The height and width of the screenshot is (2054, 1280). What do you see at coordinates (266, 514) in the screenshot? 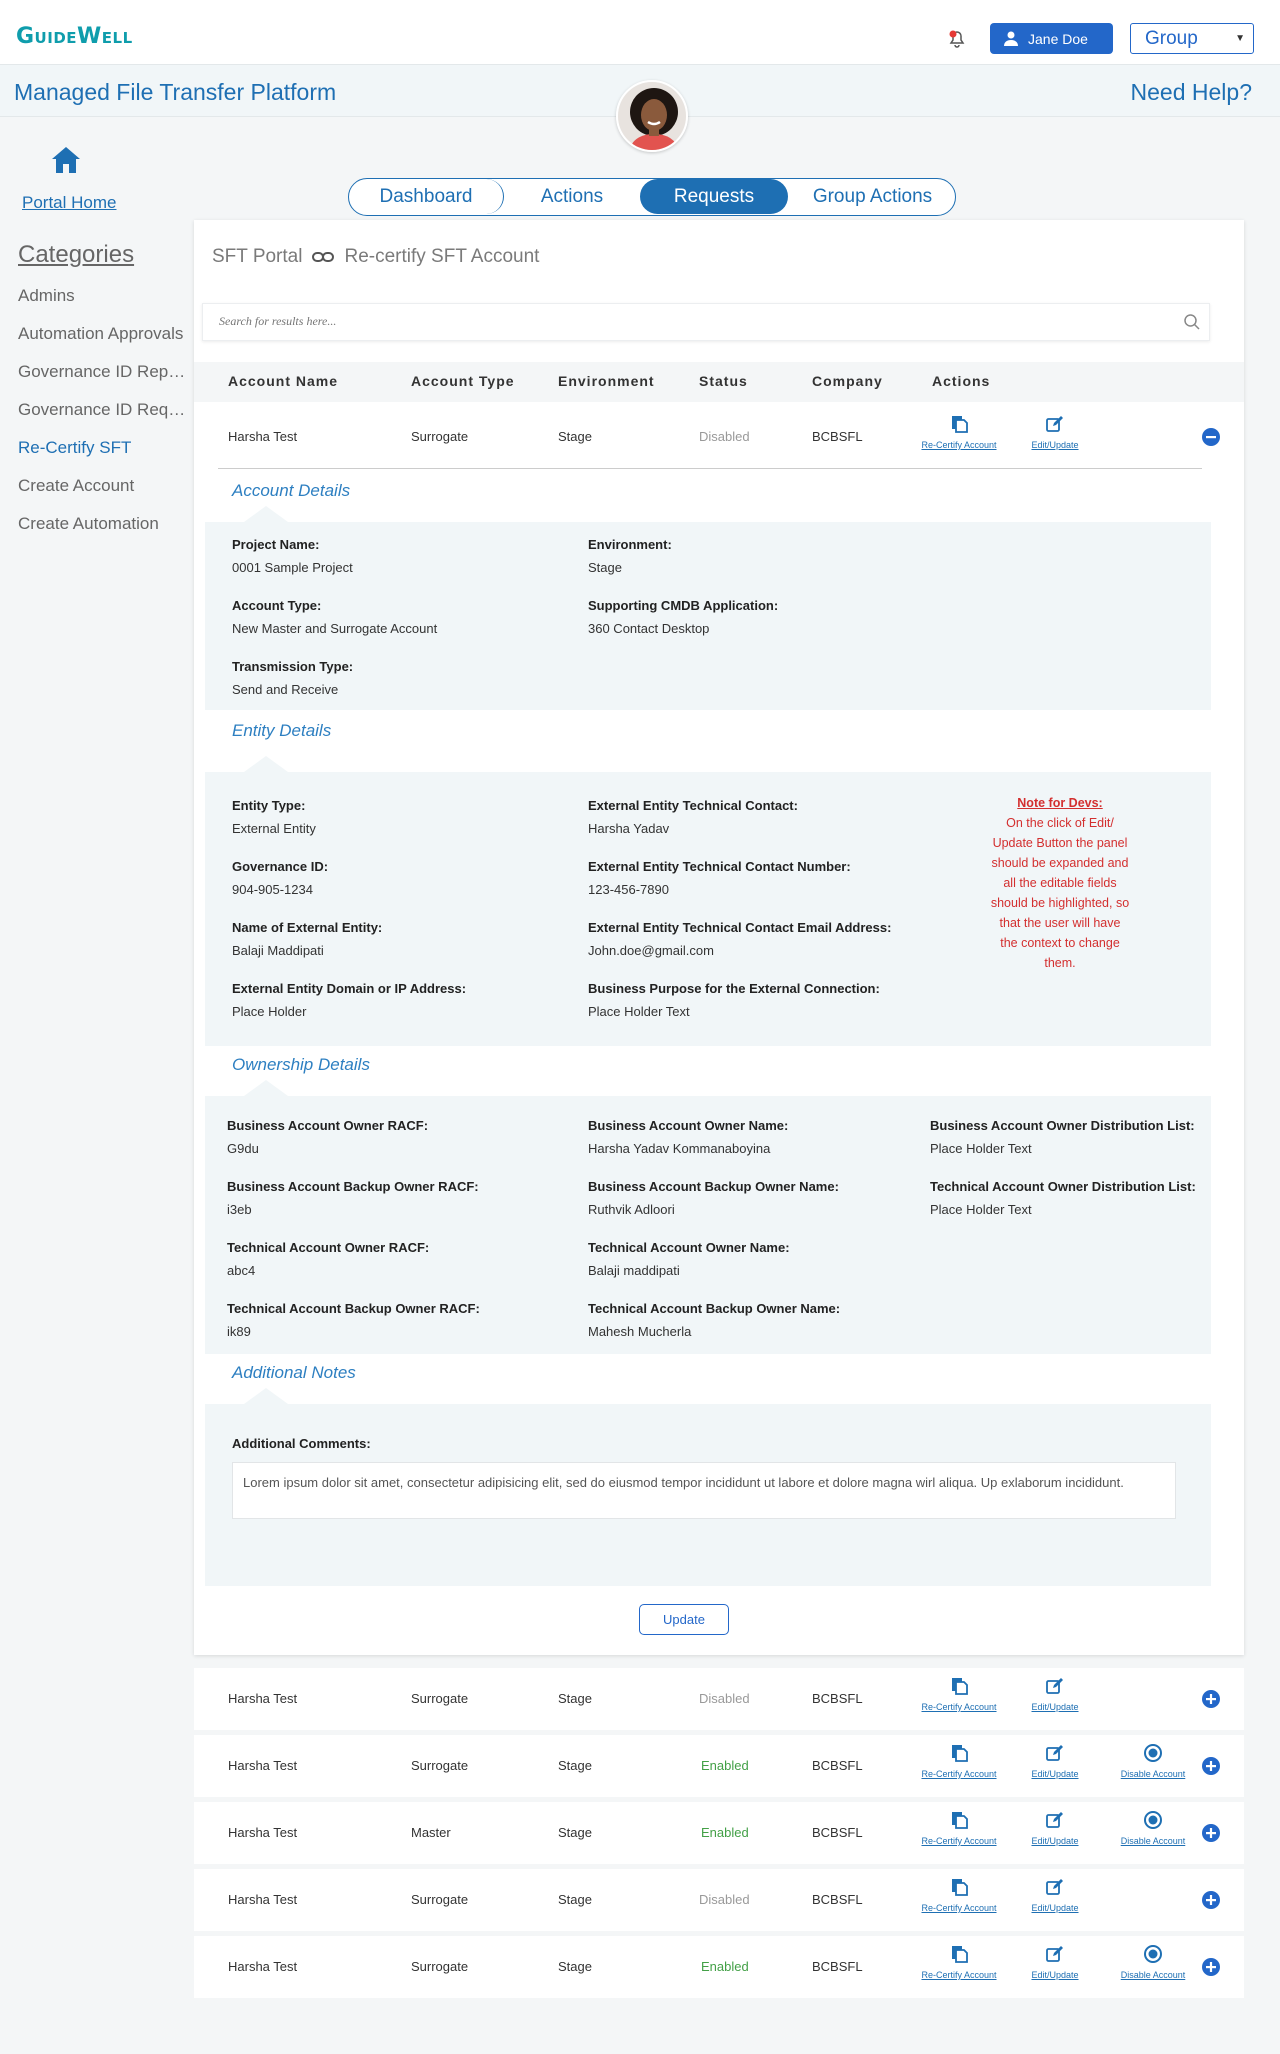
I see `section-notch` at bounding box center [266, 514].